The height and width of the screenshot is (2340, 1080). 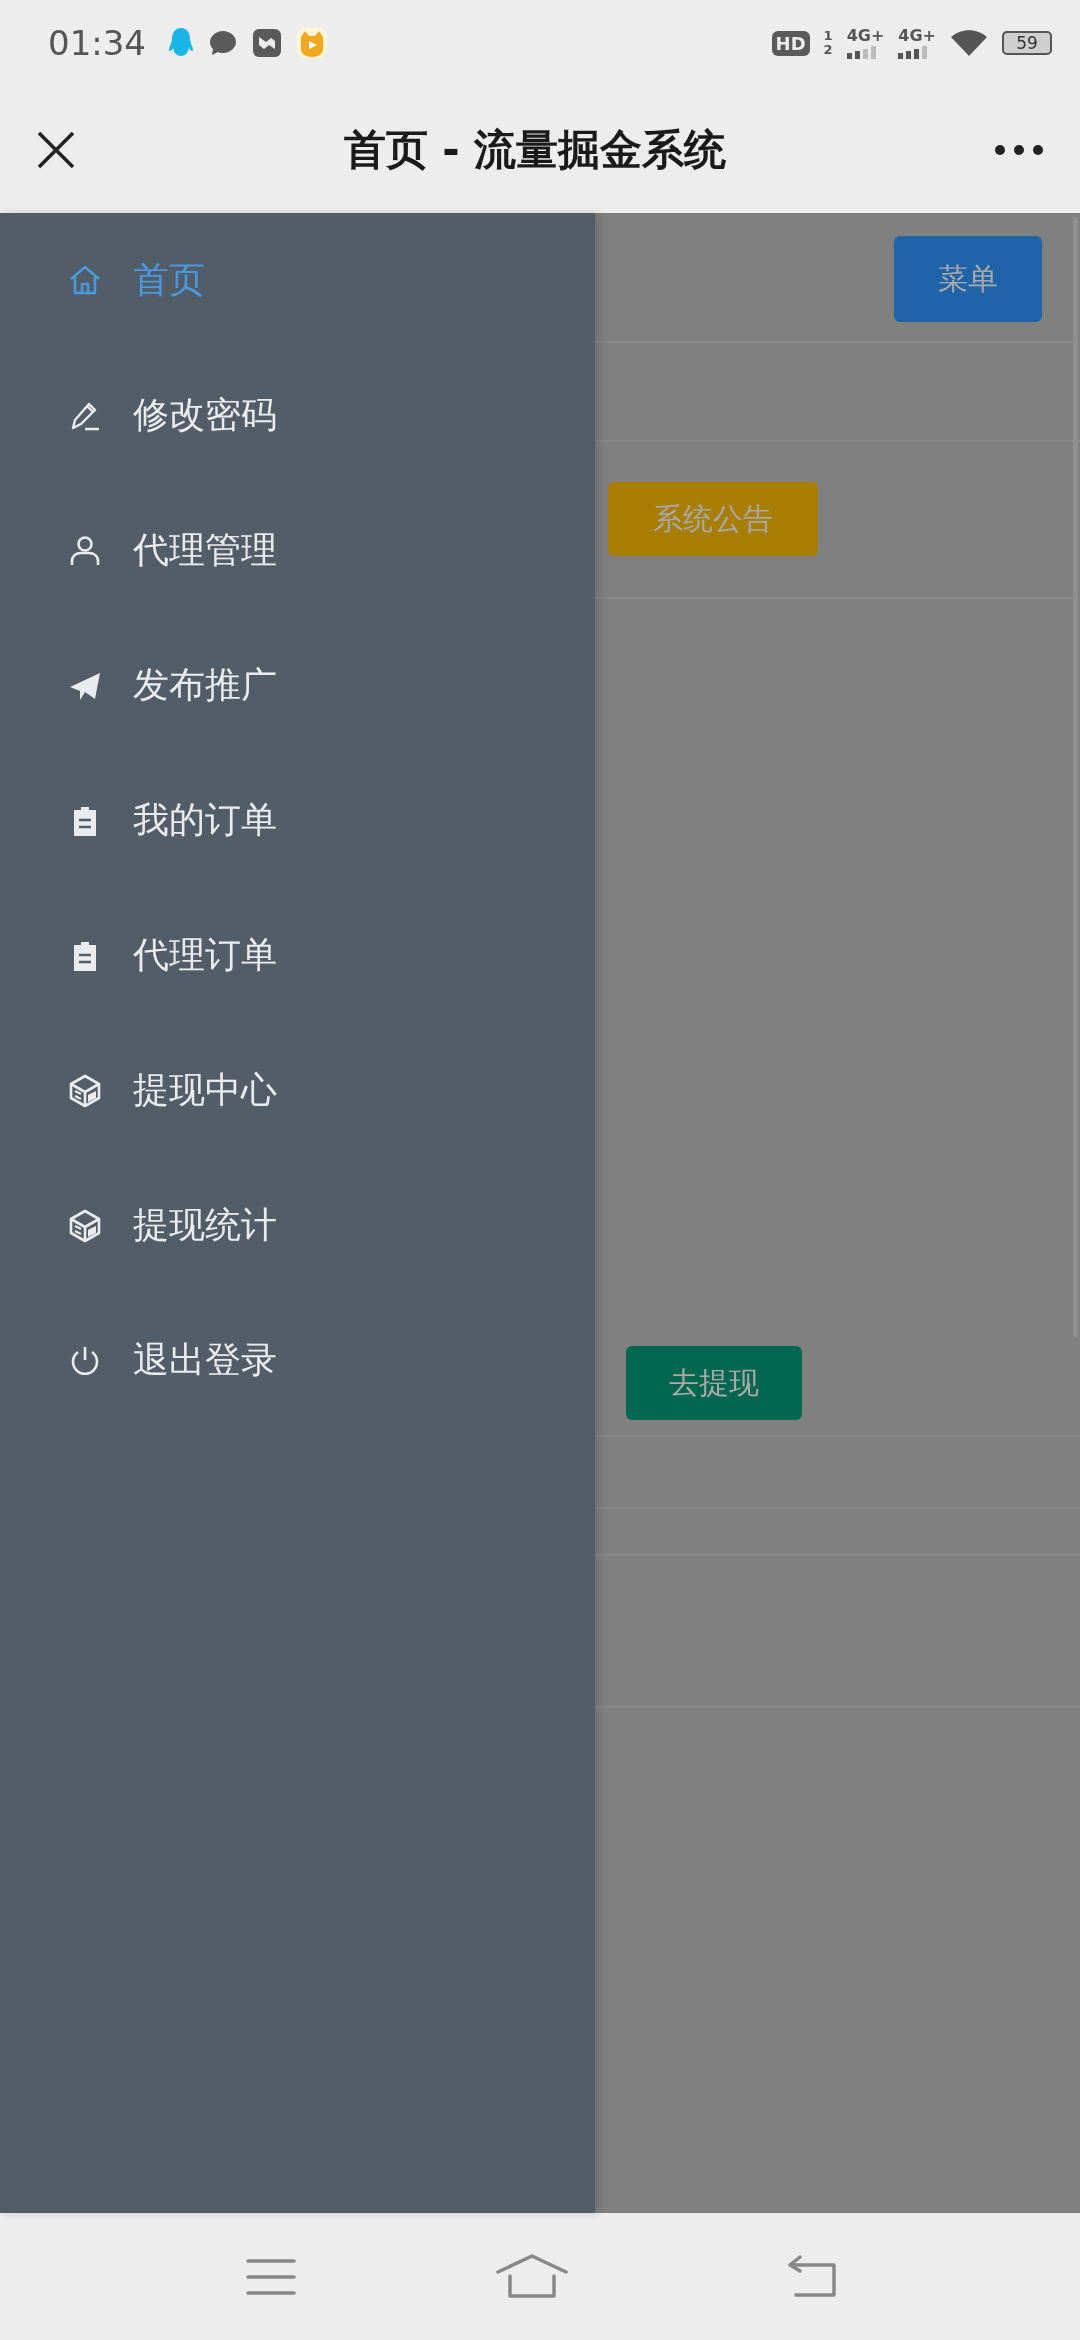 I want to click on menu-icon, so click(x=271, y=2276).